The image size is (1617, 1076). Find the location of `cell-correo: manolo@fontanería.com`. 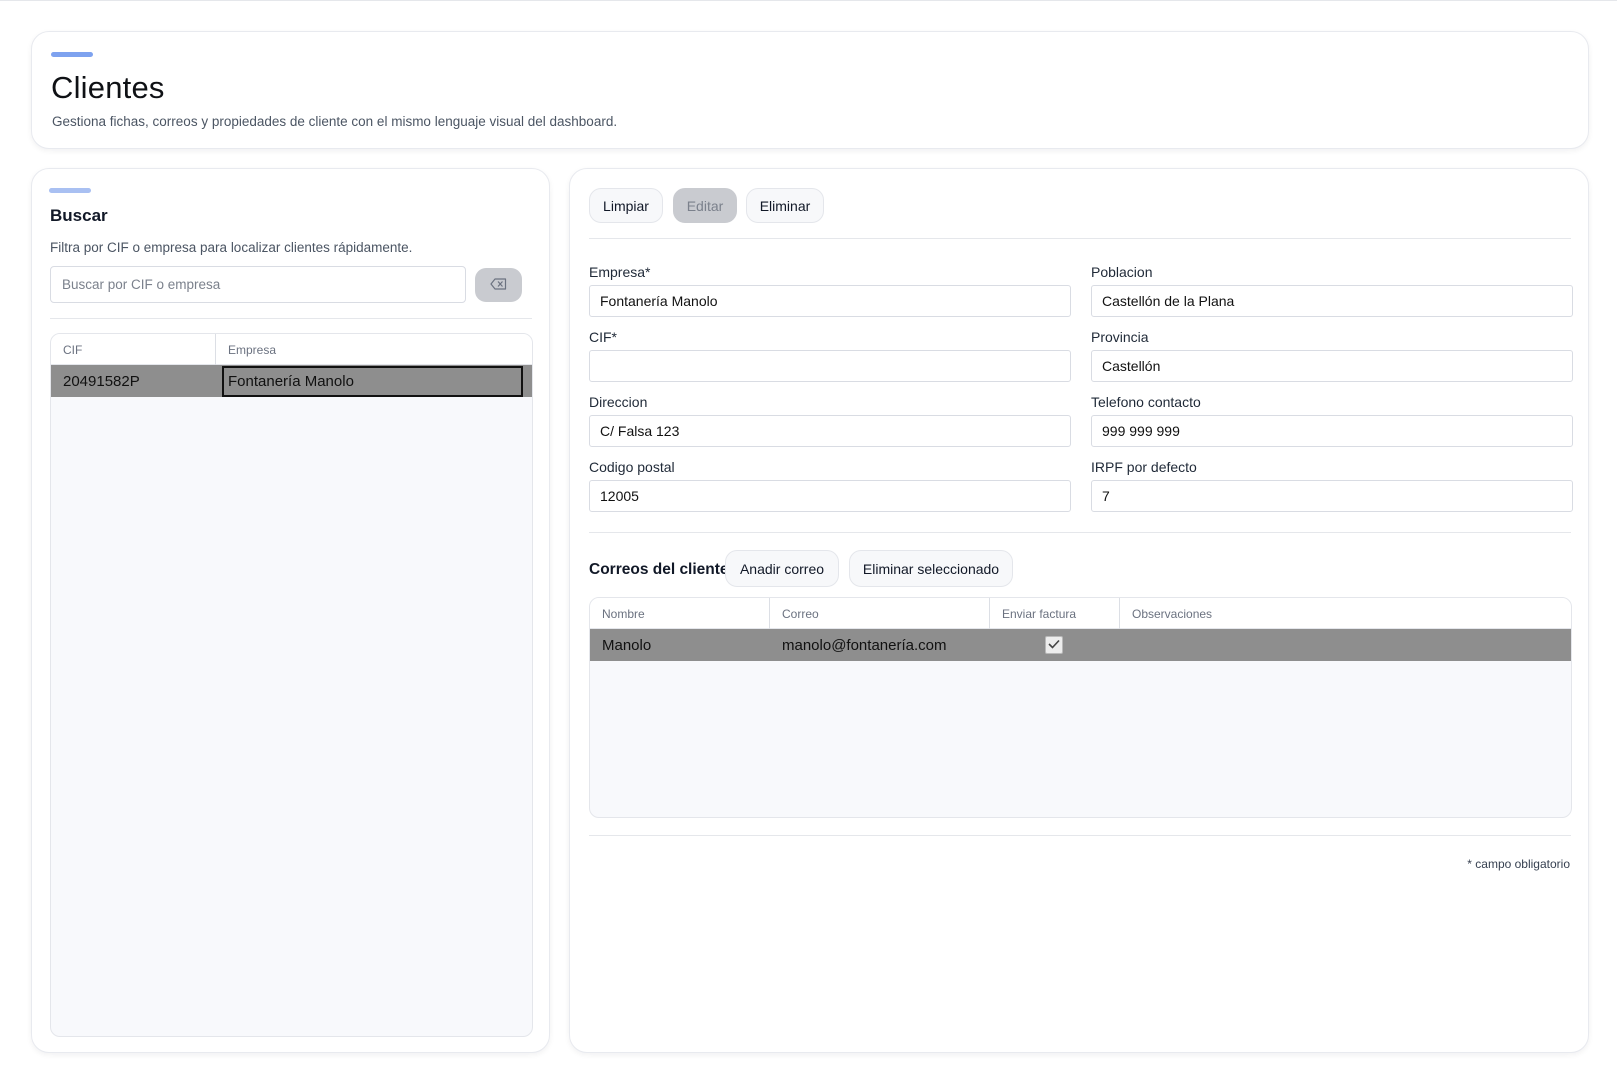

cell-correo: manolo@fontanería.com is located at coordinates (858, 645).